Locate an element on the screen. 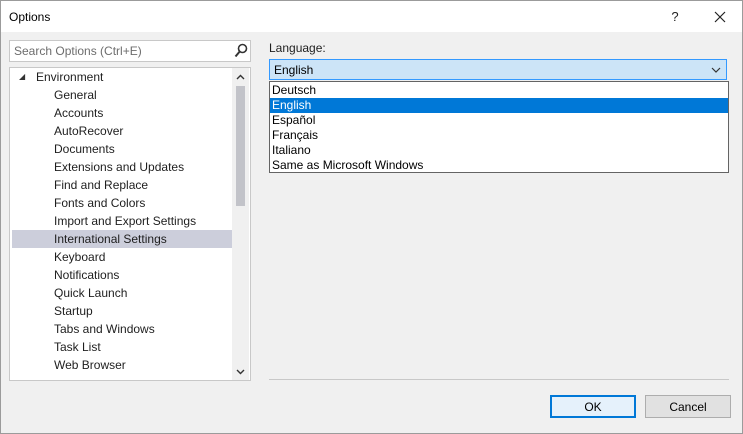 Image resolution: width=743 pixels, height=434 pixels. search-input is located at coordinates (121, 51).